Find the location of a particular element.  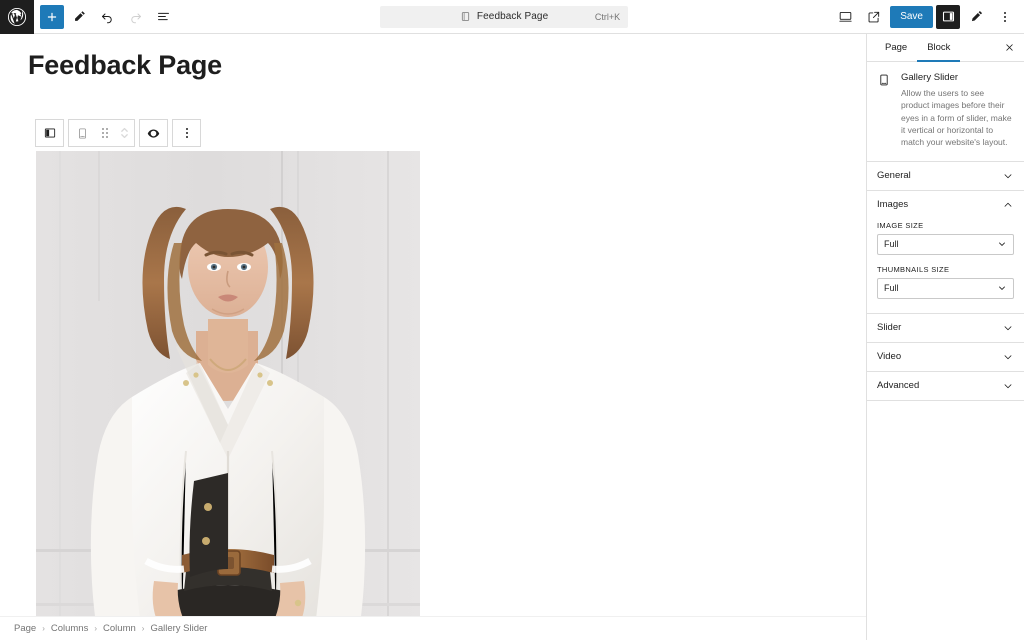

command-bar-shortcut: Ctrl+K is located at coordinates (607, 16).